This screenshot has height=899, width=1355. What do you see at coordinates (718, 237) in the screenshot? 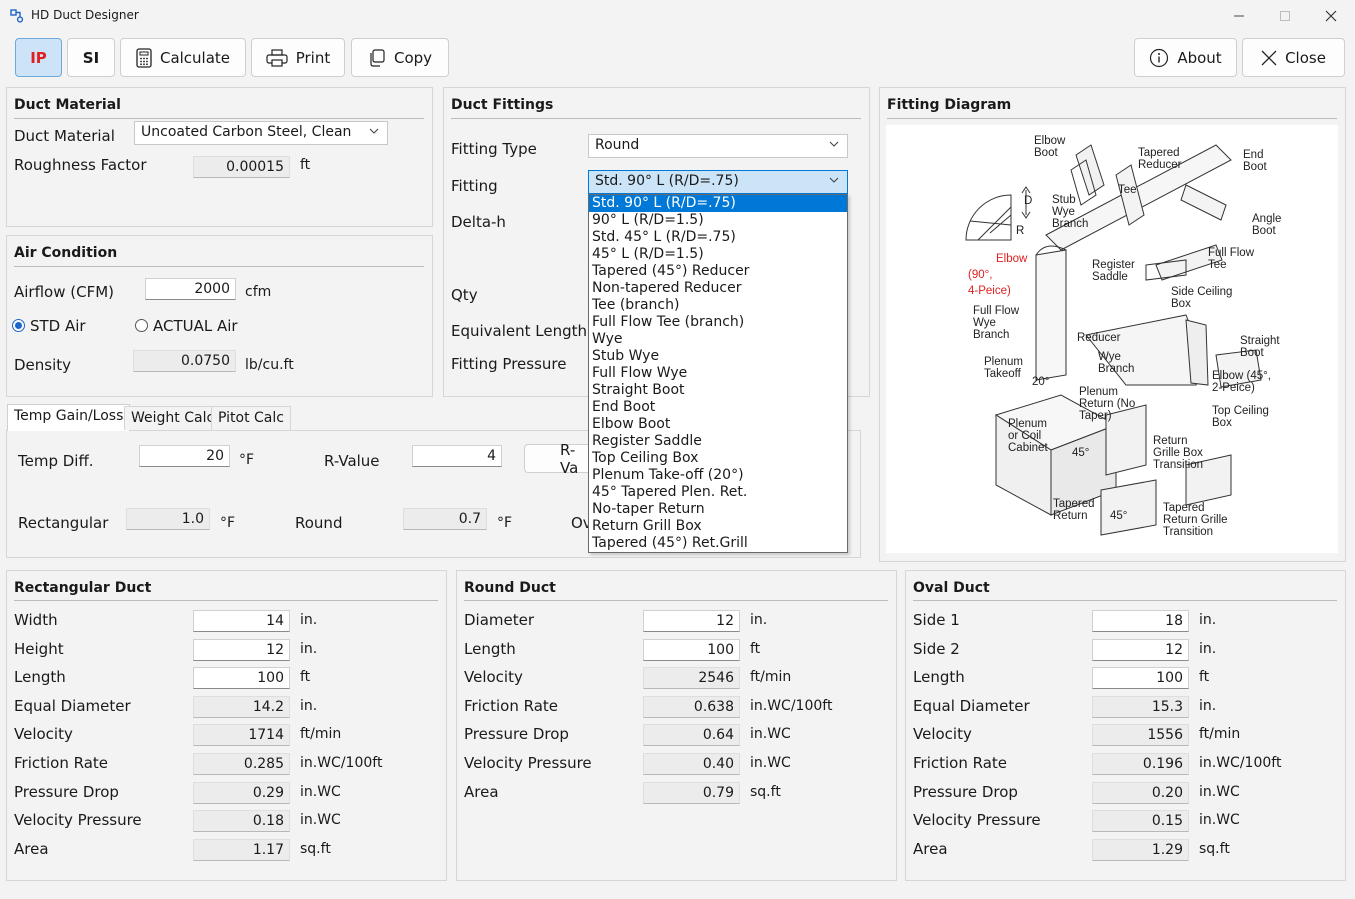
I see `fitting-option: Std. 45° L (R/D=.75)` at bounding box center [718, 237].